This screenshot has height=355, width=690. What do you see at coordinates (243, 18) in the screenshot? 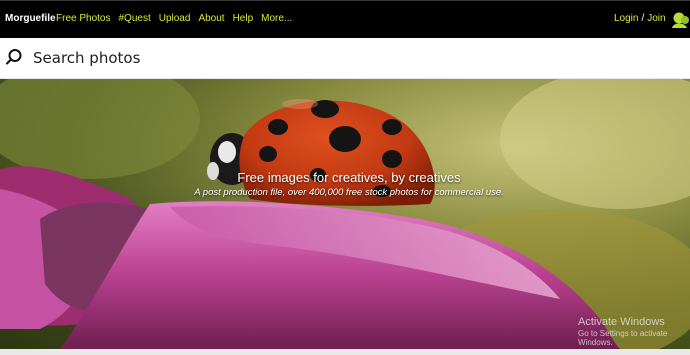
I see `nav-help: Help` at bounding box center [243, 18].